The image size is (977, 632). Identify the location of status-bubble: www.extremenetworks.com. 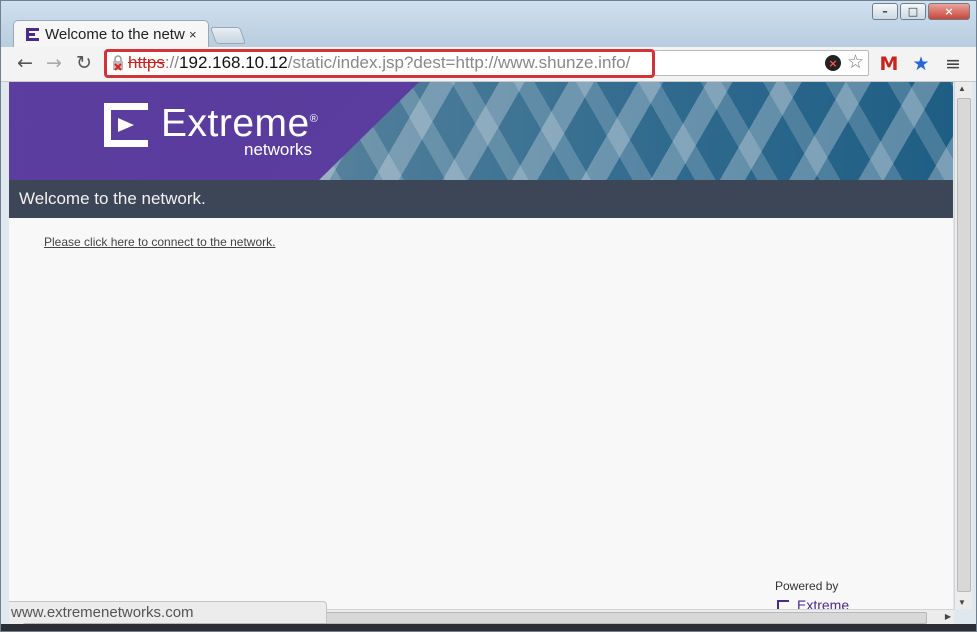
(168, 612).